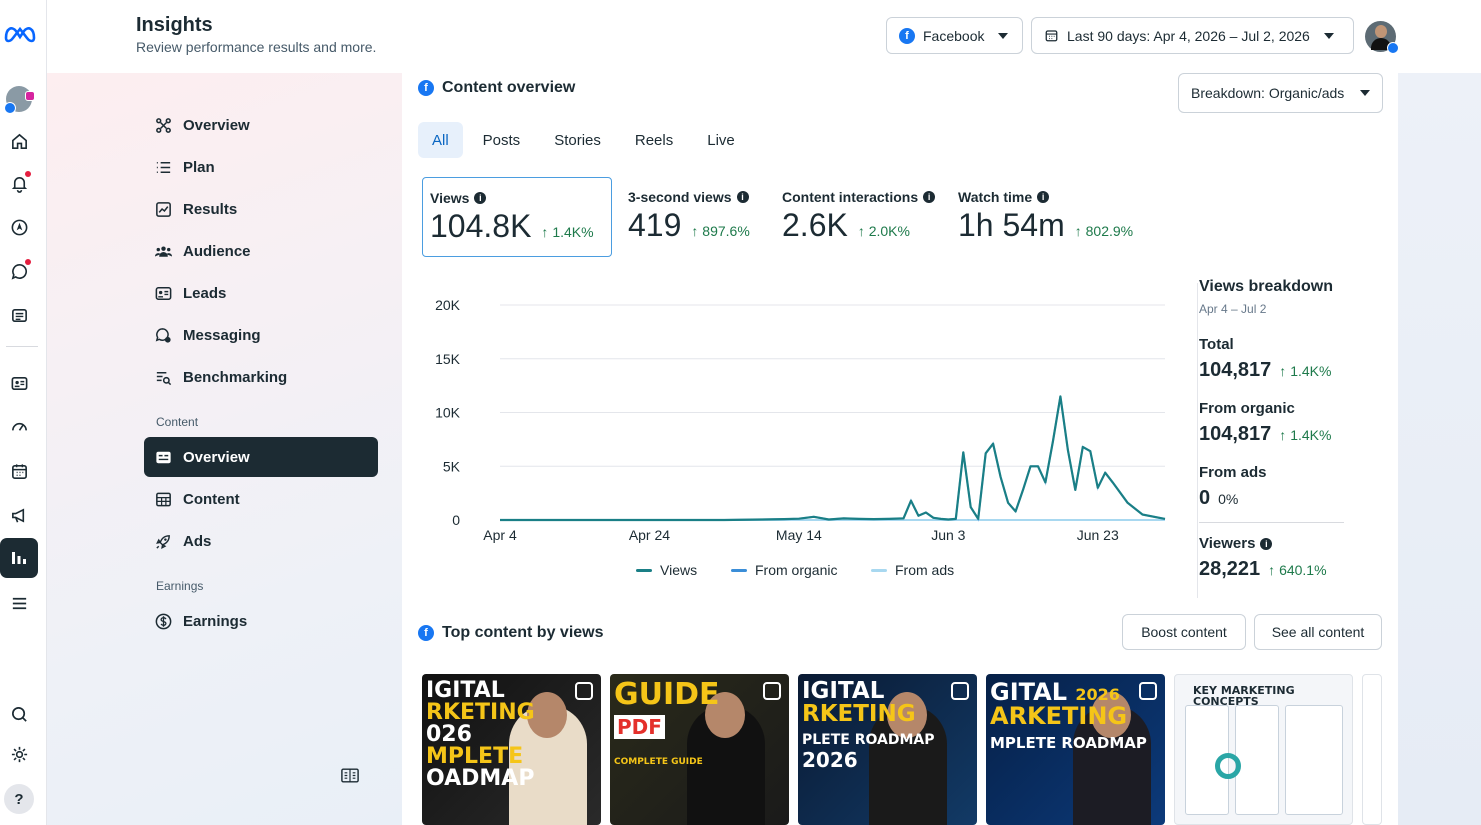 The image size is (1481, 825). I want to click on sidebar-item-benchmarking: Benchmarking, so click(261, 377).